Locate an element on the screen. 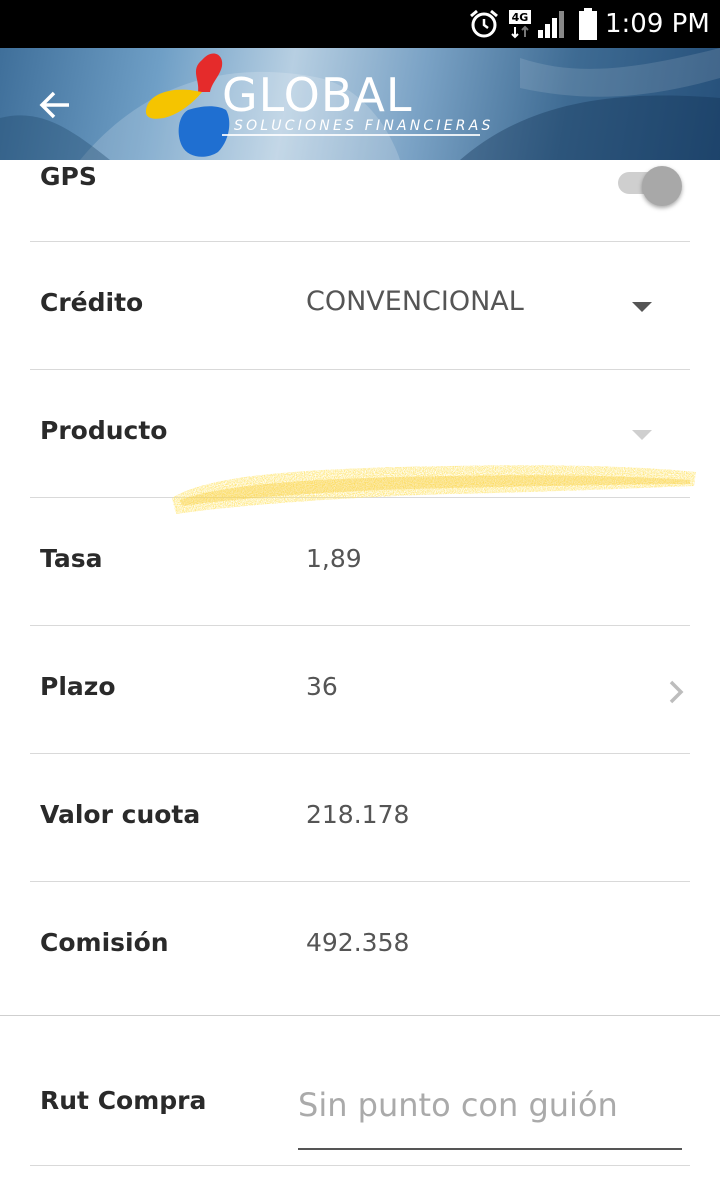  network-4g-icon: 4G is located at coordinates (520, 24).